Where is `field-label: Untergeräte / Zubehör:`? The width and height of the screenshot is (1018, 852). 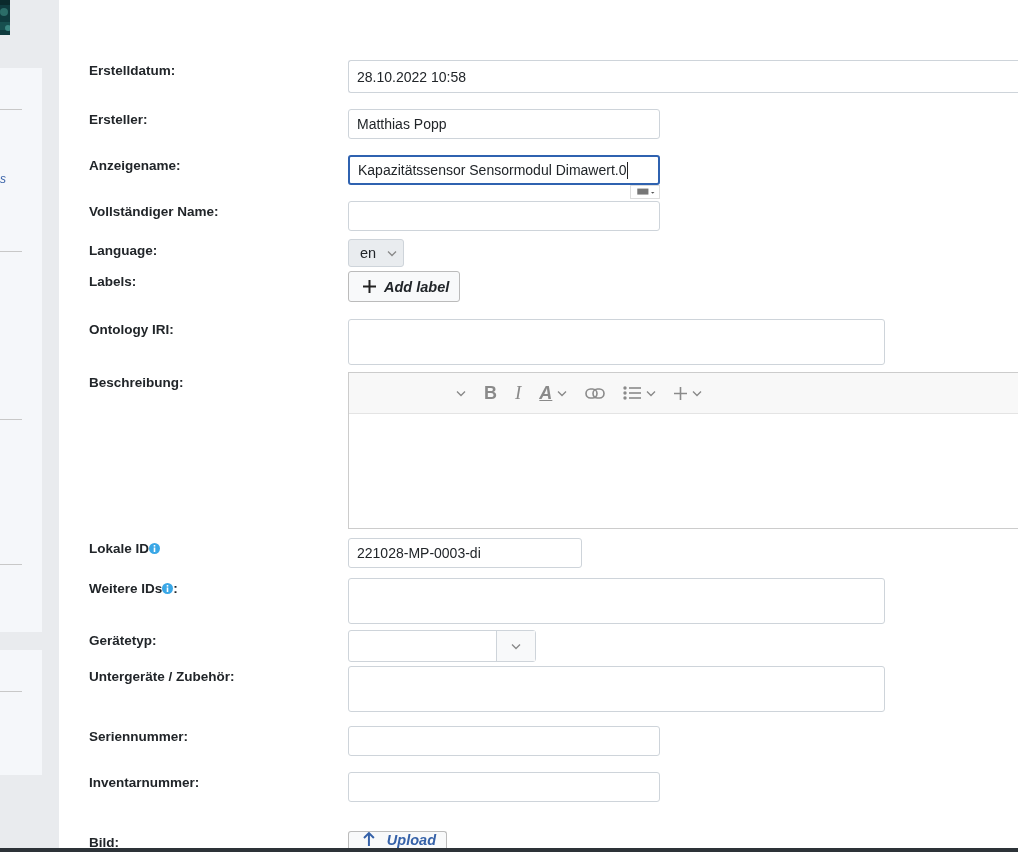 field-label: Untergeräte / Zubehör: is located at coordinates (162, 676).